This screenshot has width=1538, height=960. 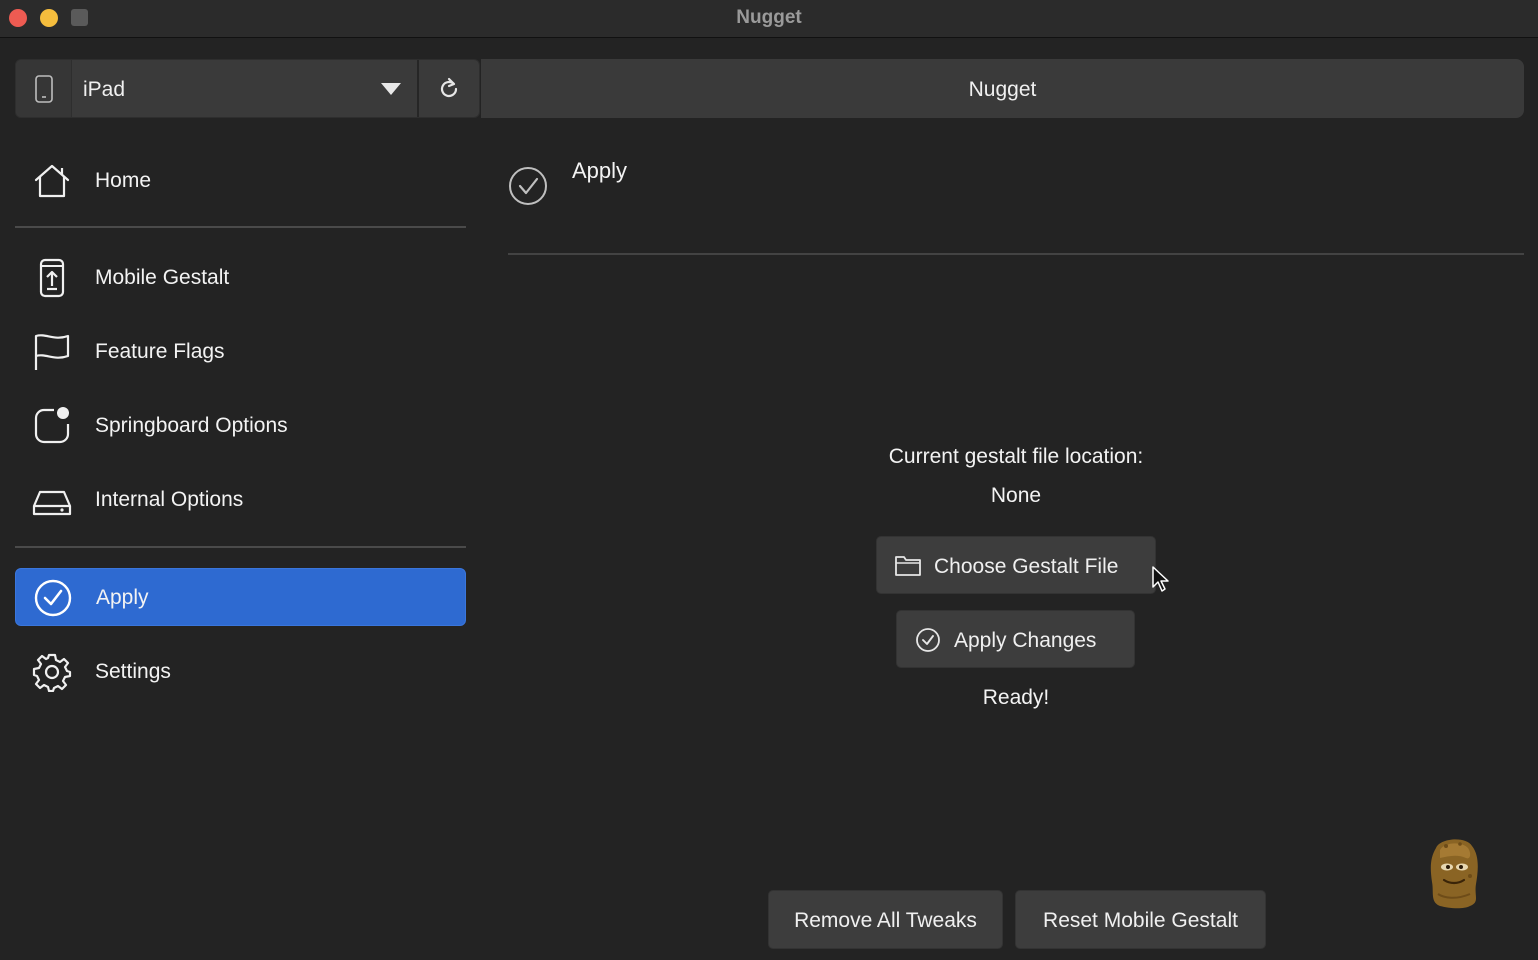 I want to click on device-icon-box, so click(x=44, y=88).